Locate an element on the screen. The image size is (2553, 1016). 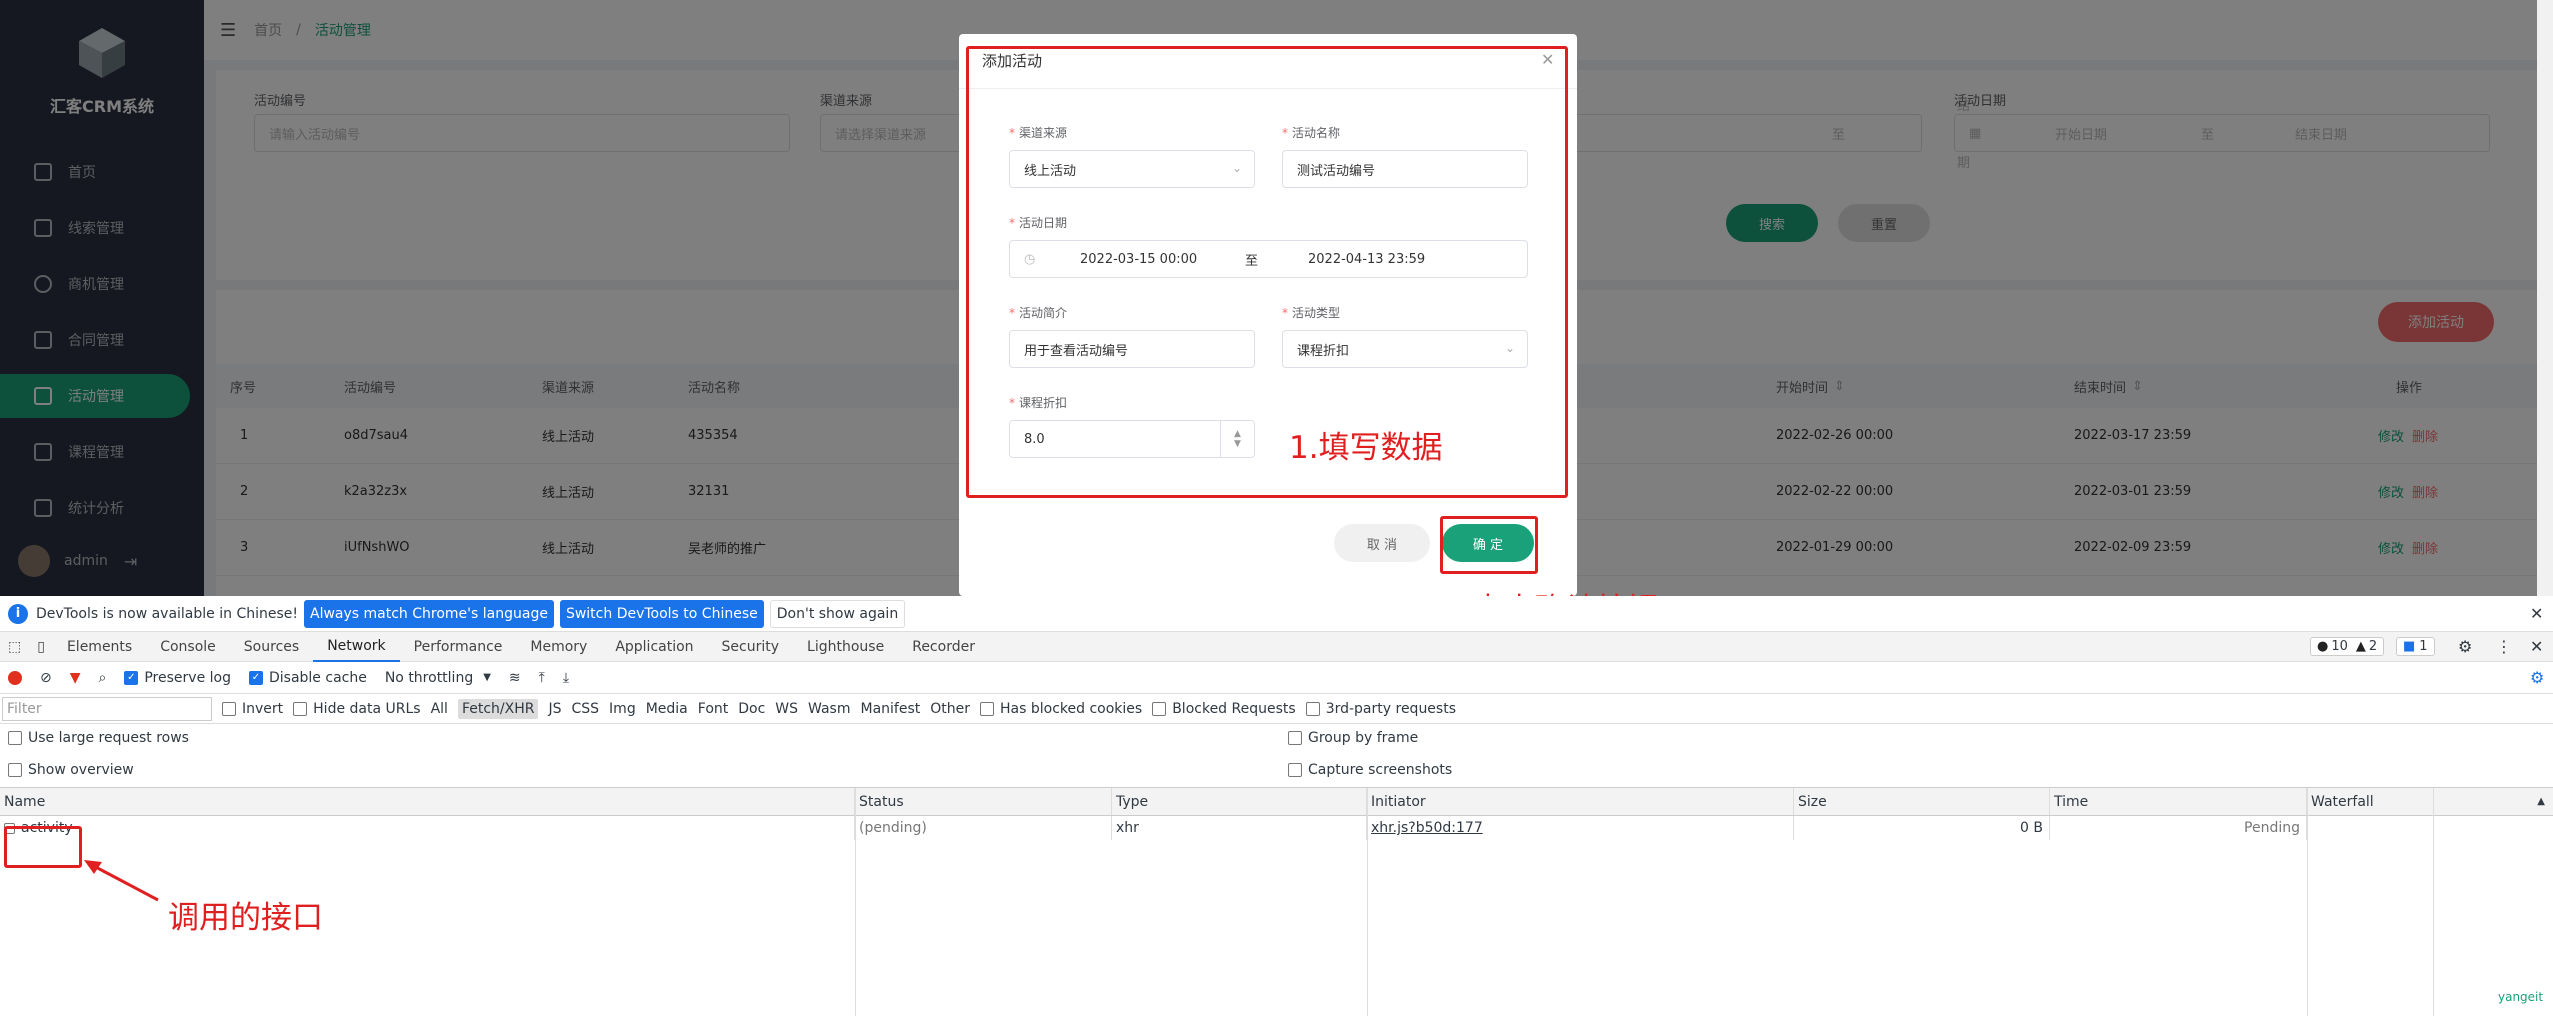
capture-screenshots-label: Capture screenshots is located at coordinates (1380, 770).